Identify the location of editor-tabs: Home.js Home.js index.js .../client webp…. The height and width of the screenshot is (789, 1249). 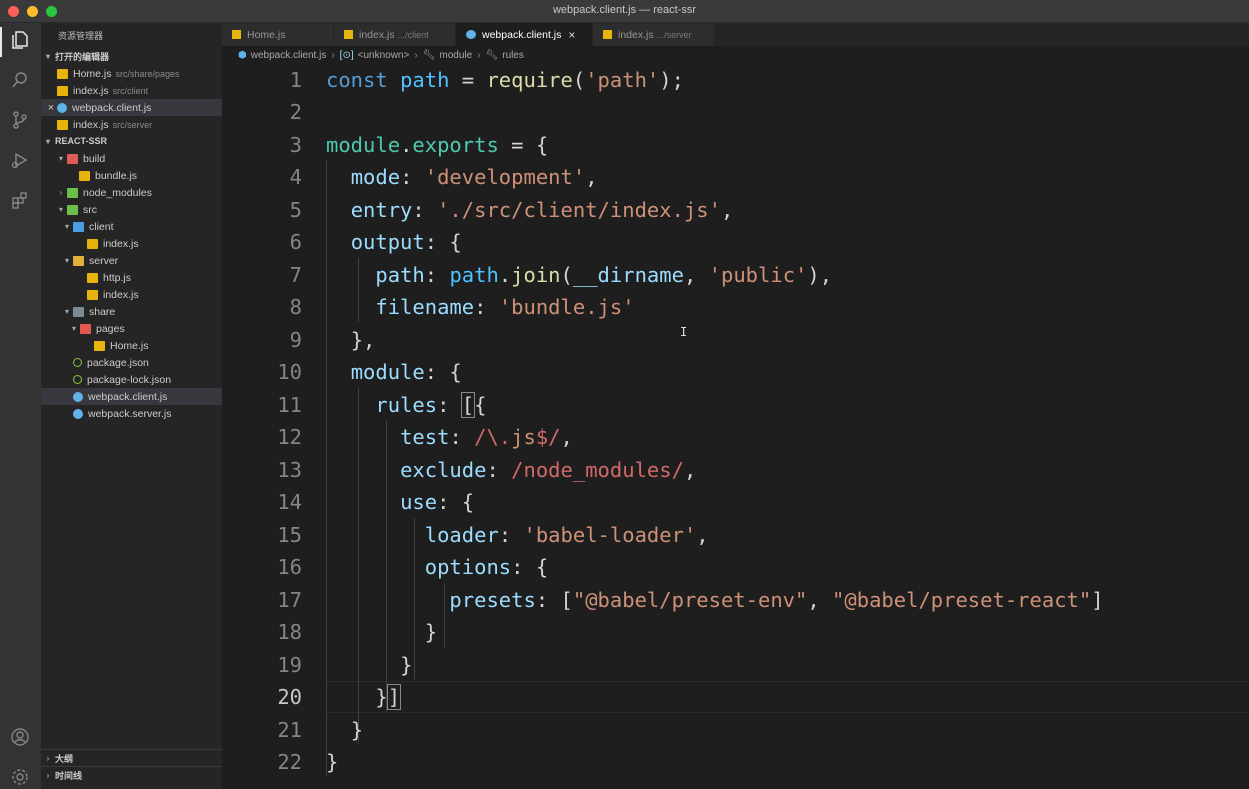
(735, 34).